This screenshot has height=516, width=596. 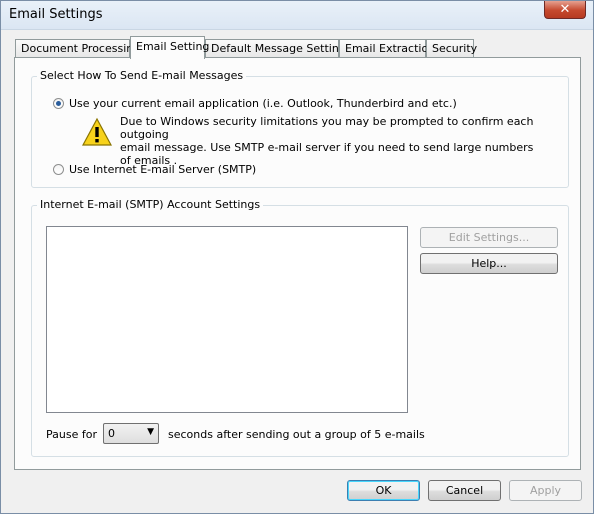 I want to click on radio-smtp-row: Use Internet E-mail Server (SMTP), so click(x=154, y=169).